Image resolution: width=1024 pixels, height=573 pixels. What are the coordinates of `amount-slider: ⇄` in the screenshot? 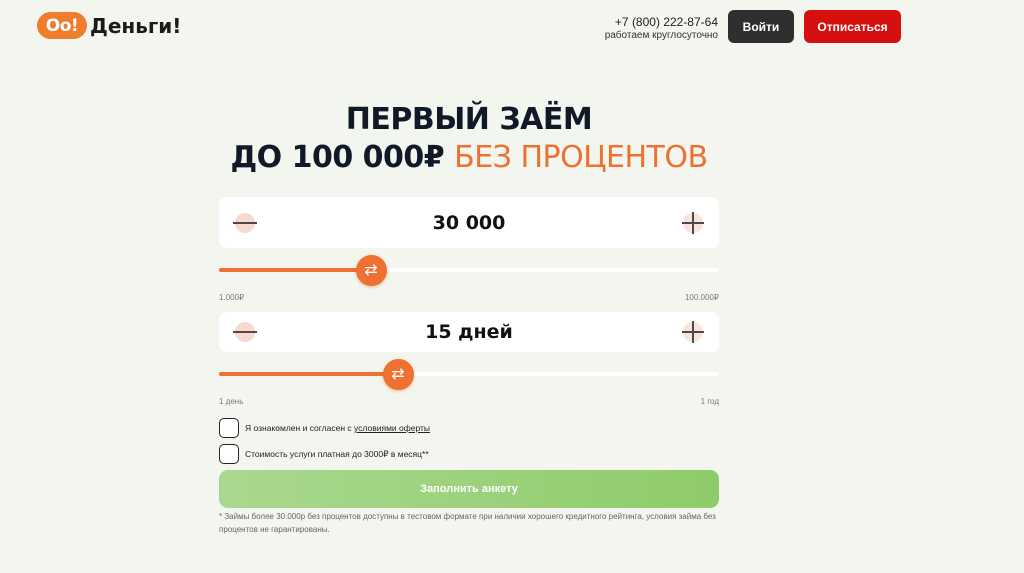 It's located at (469, 270).